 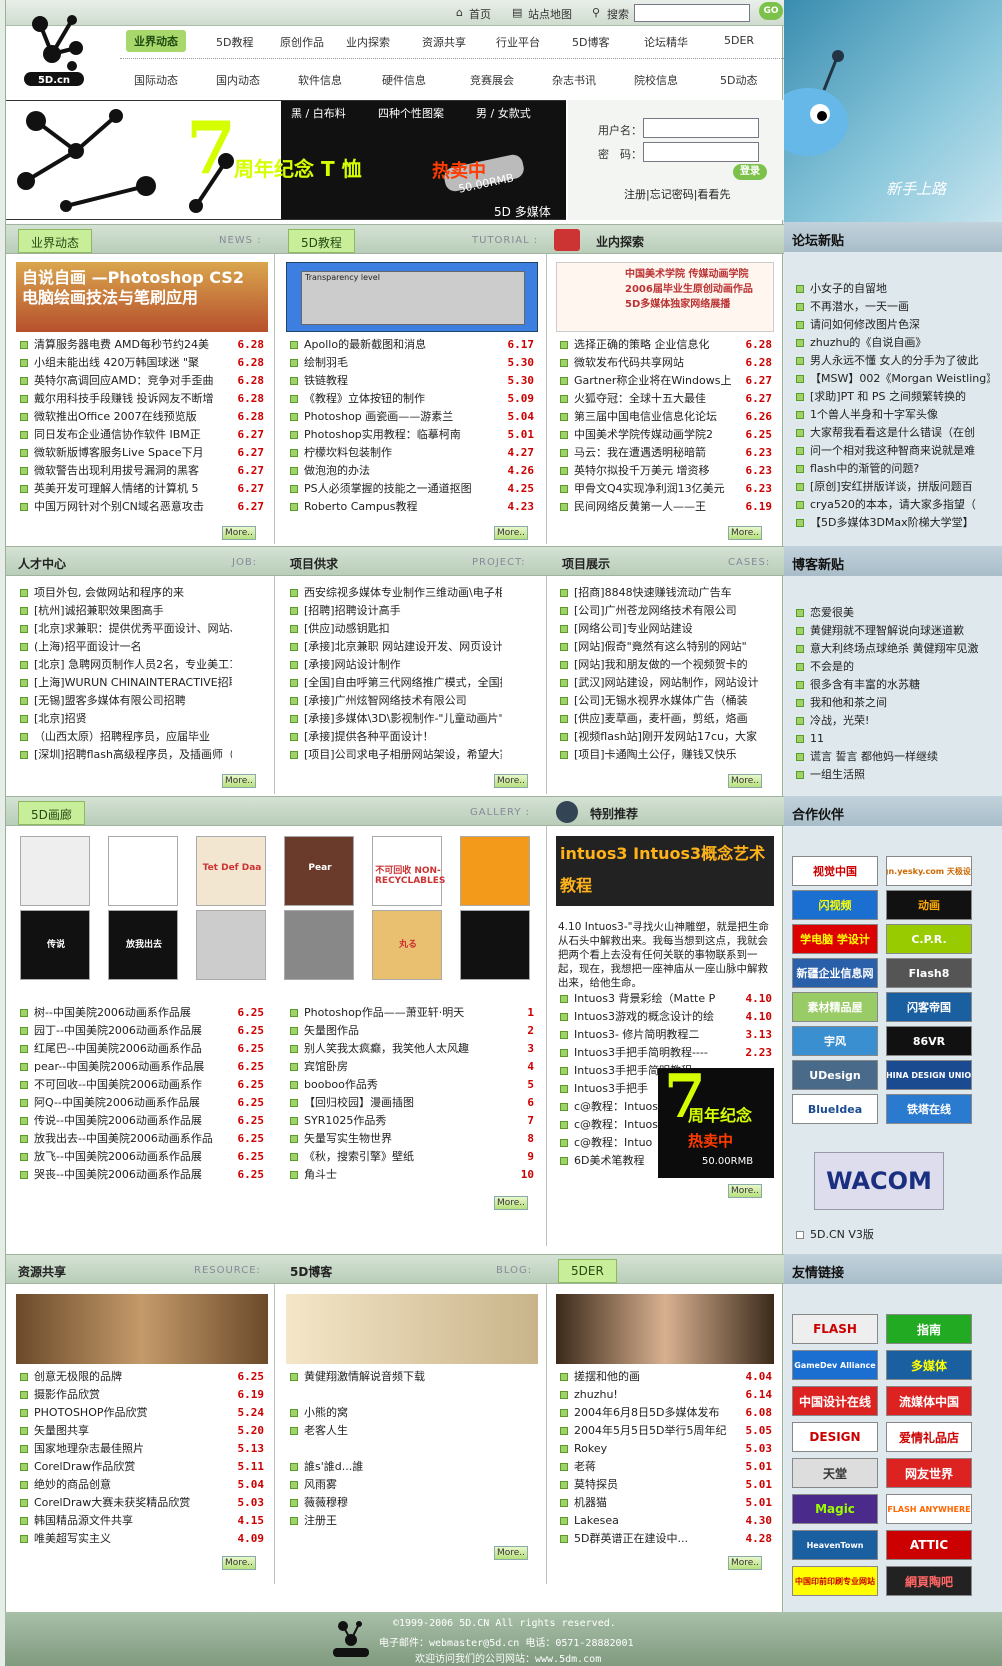 I want to click on list-item-title: 一组生活照, so click(x=900, y=775).